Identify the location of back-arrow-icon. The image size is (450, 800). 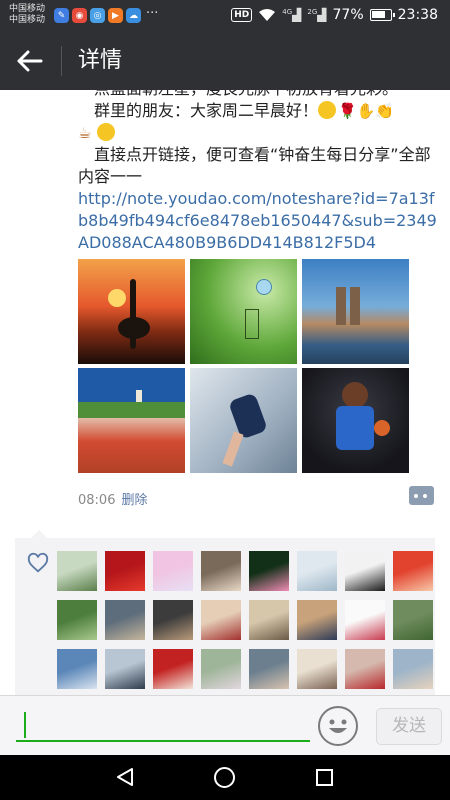
(30, 61).